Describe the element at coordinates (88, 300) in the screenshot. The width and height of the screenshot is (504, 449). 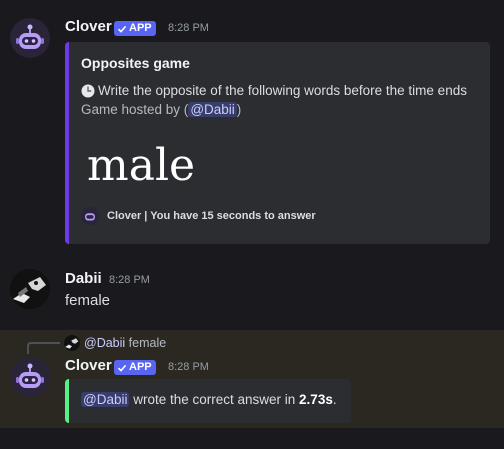
I see `message-content: female` at that location.